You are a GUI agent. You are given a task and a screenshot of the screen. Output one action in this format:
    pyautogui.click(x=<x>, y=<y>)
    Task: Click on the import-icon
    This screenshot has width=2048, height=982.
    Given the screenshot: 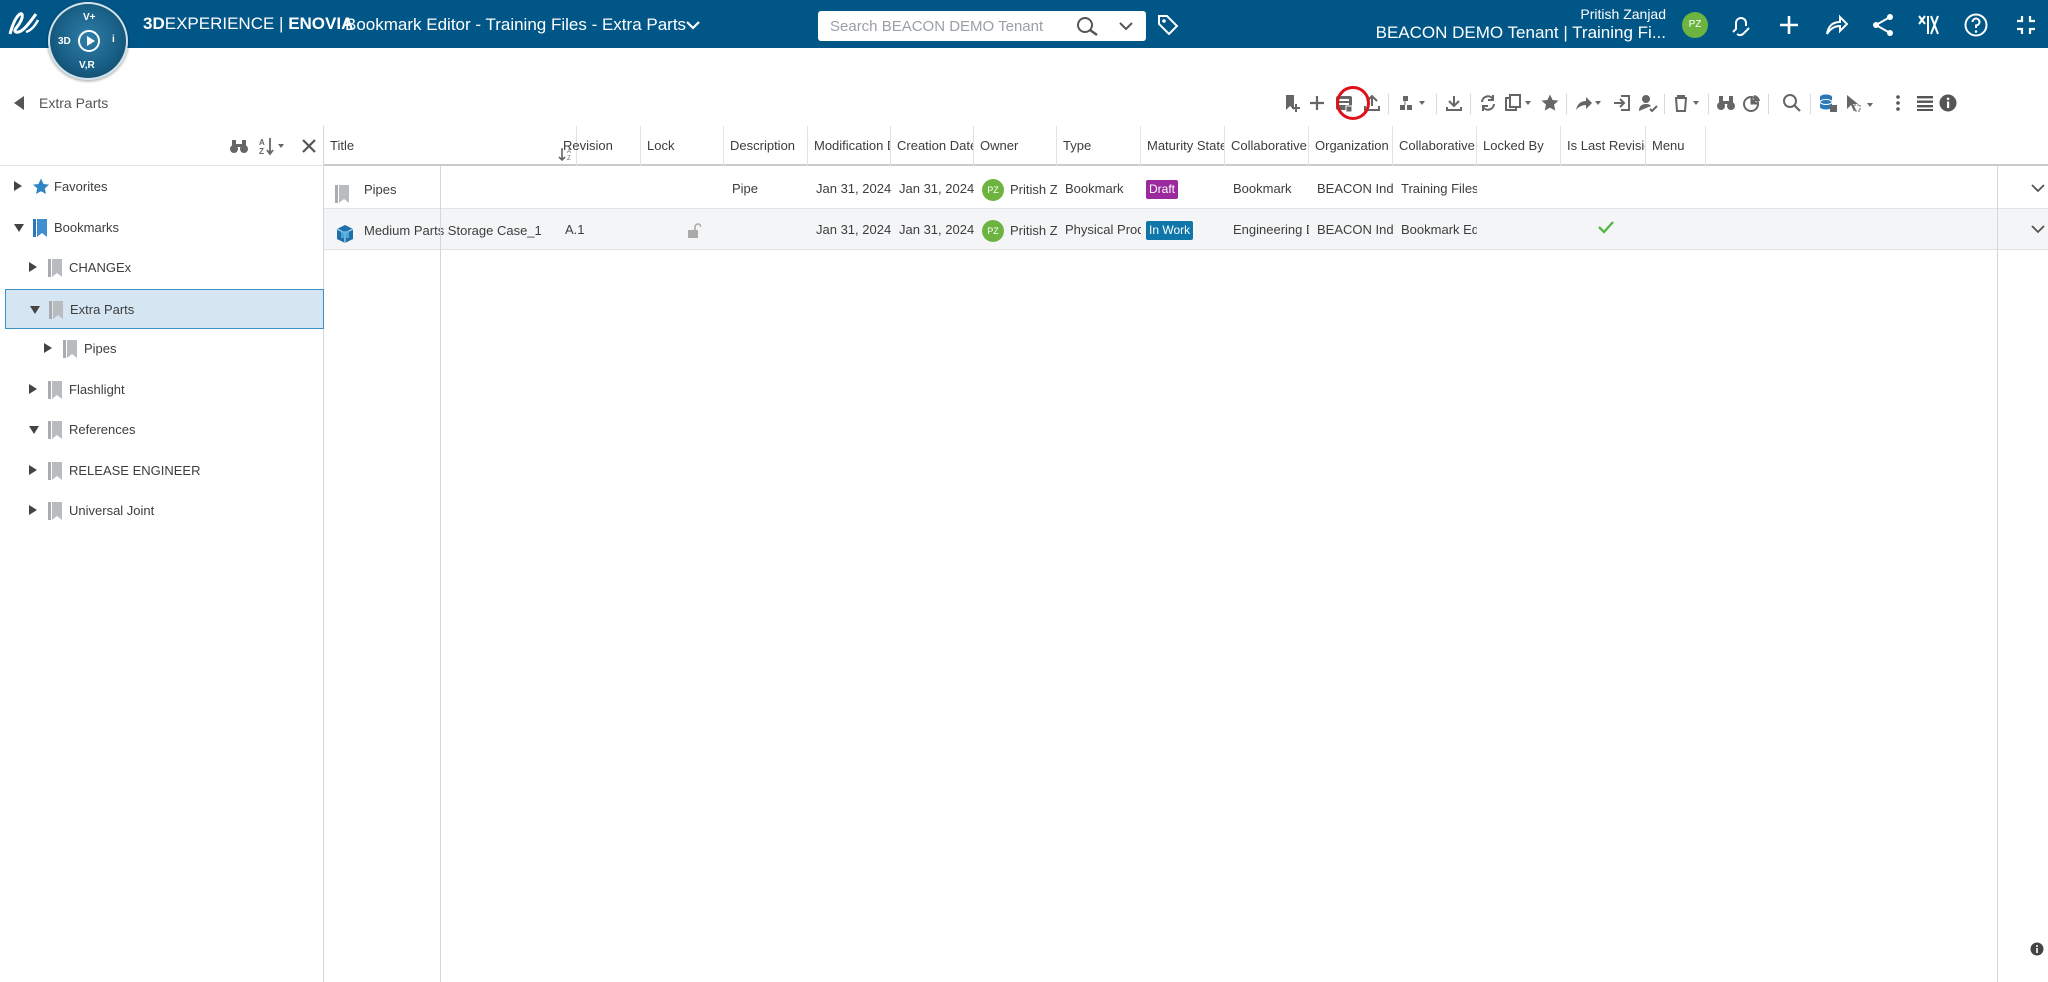 What is the action you would take?
    pyautogui.click(x=1622, y=103)
    